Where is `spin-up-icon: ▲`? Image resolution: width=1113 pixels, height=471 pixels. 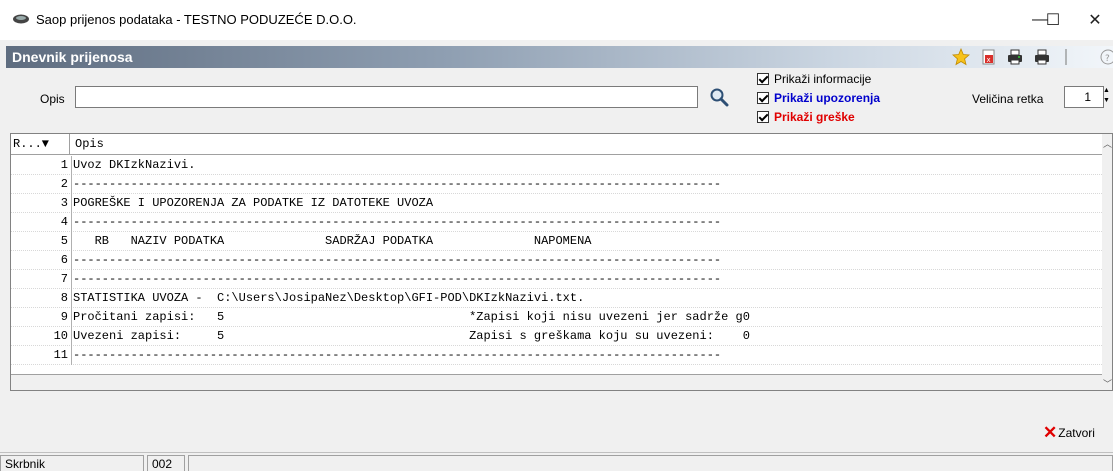
spin-up-icon: ▲ is located at coordinates (1108, 91).